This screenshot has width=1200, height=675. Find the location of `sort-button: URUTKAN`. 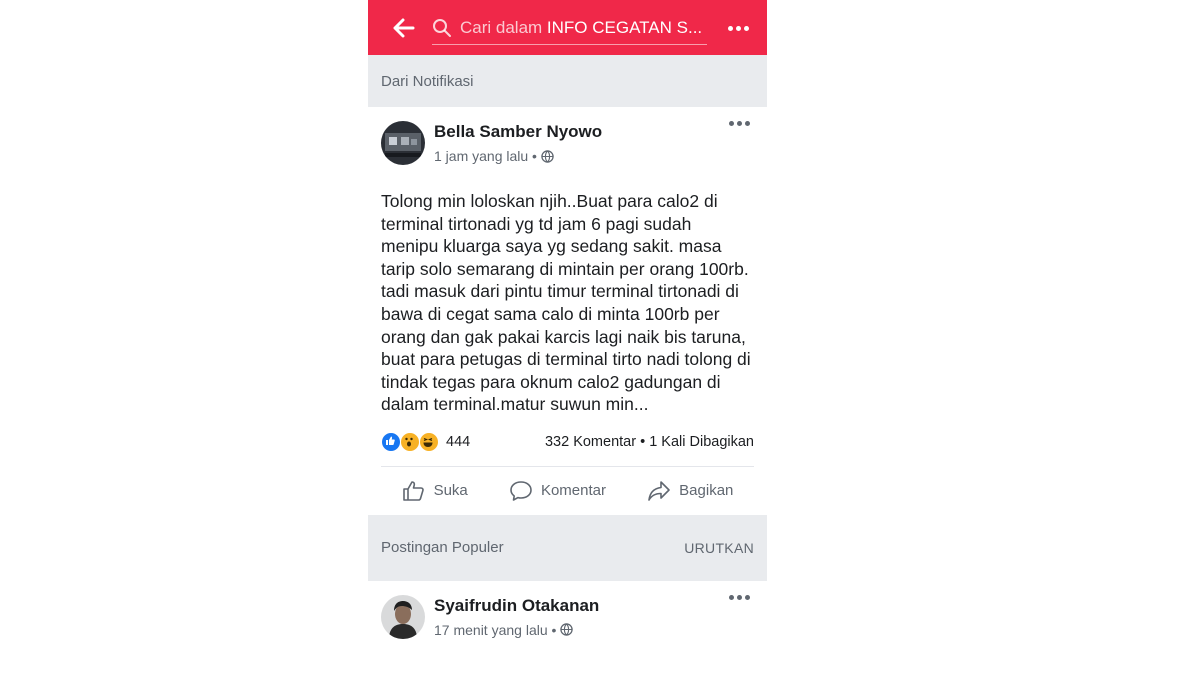

sort-button: URUTKAN is located at coordinates (719, 548).